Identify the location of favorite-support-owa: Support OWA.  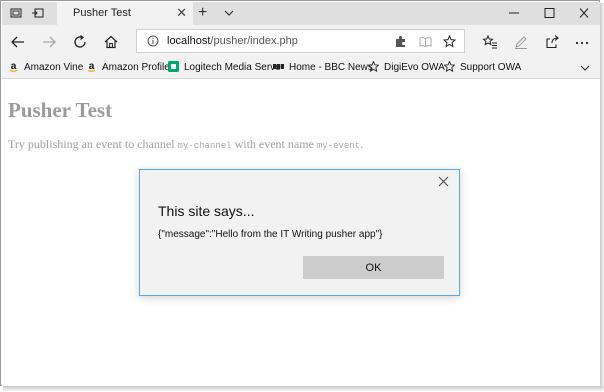
(482, 68).